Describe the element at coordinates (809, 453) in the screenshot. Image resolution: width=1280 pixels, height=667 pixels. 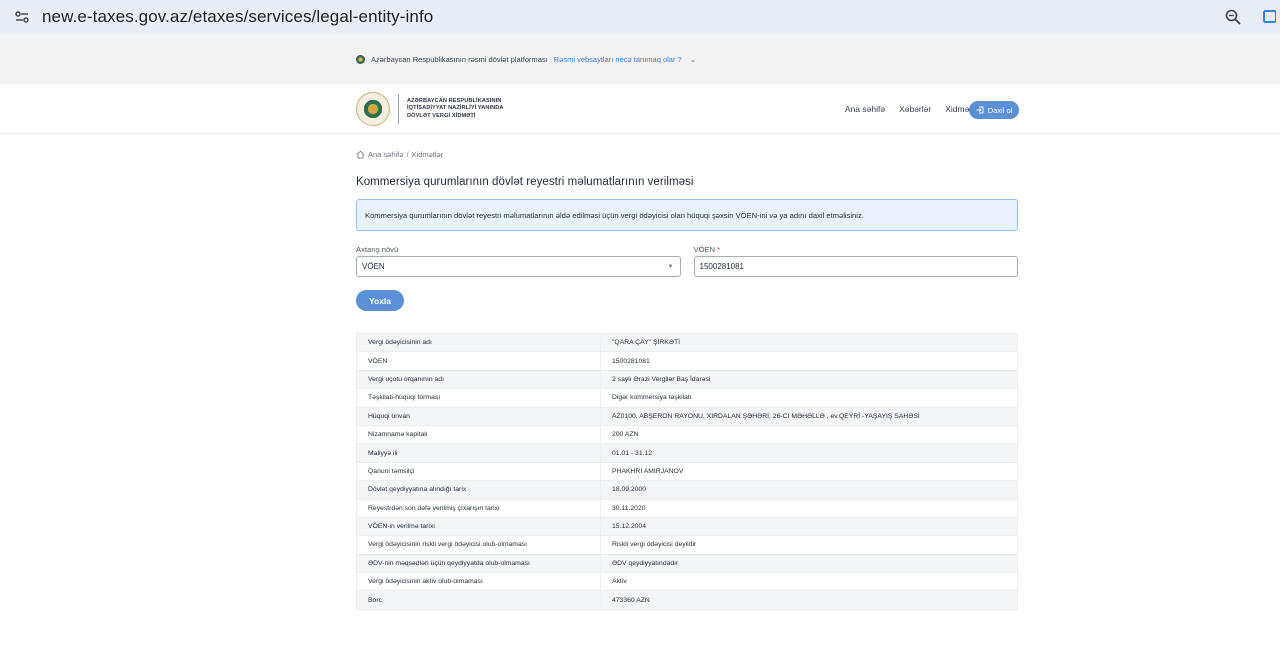
I see `row-value: 01.01 - 31.12` at that location.